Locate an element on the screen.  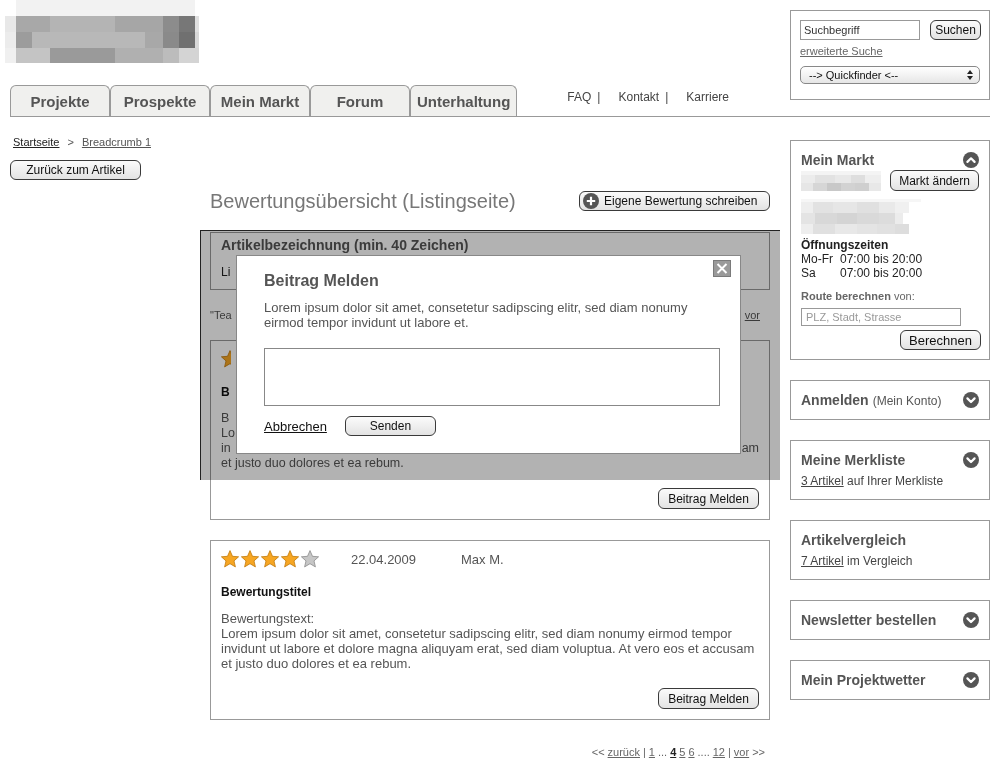
plus-circle-icon is located at coordinates (591, 201).